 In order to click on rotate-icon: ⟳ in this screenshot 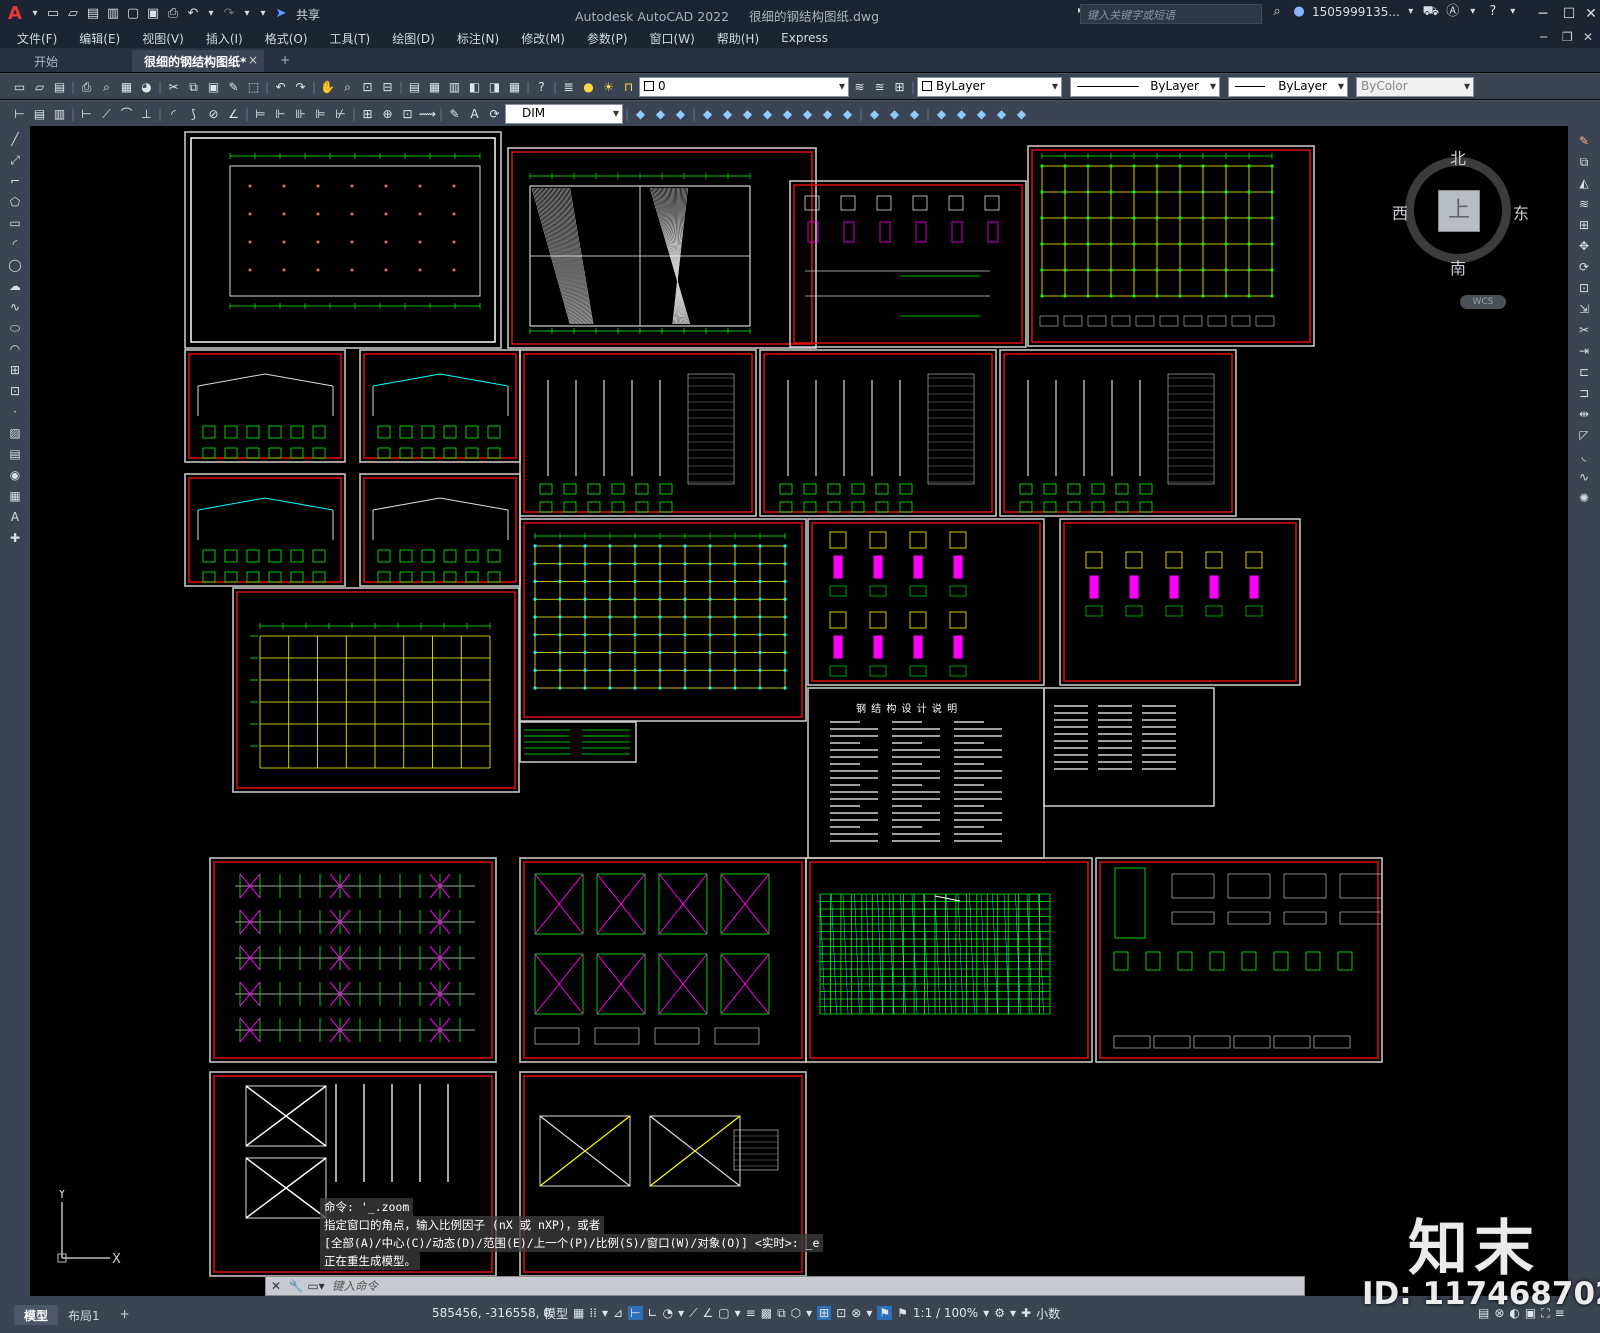, I will do `click(1584, 267)`.